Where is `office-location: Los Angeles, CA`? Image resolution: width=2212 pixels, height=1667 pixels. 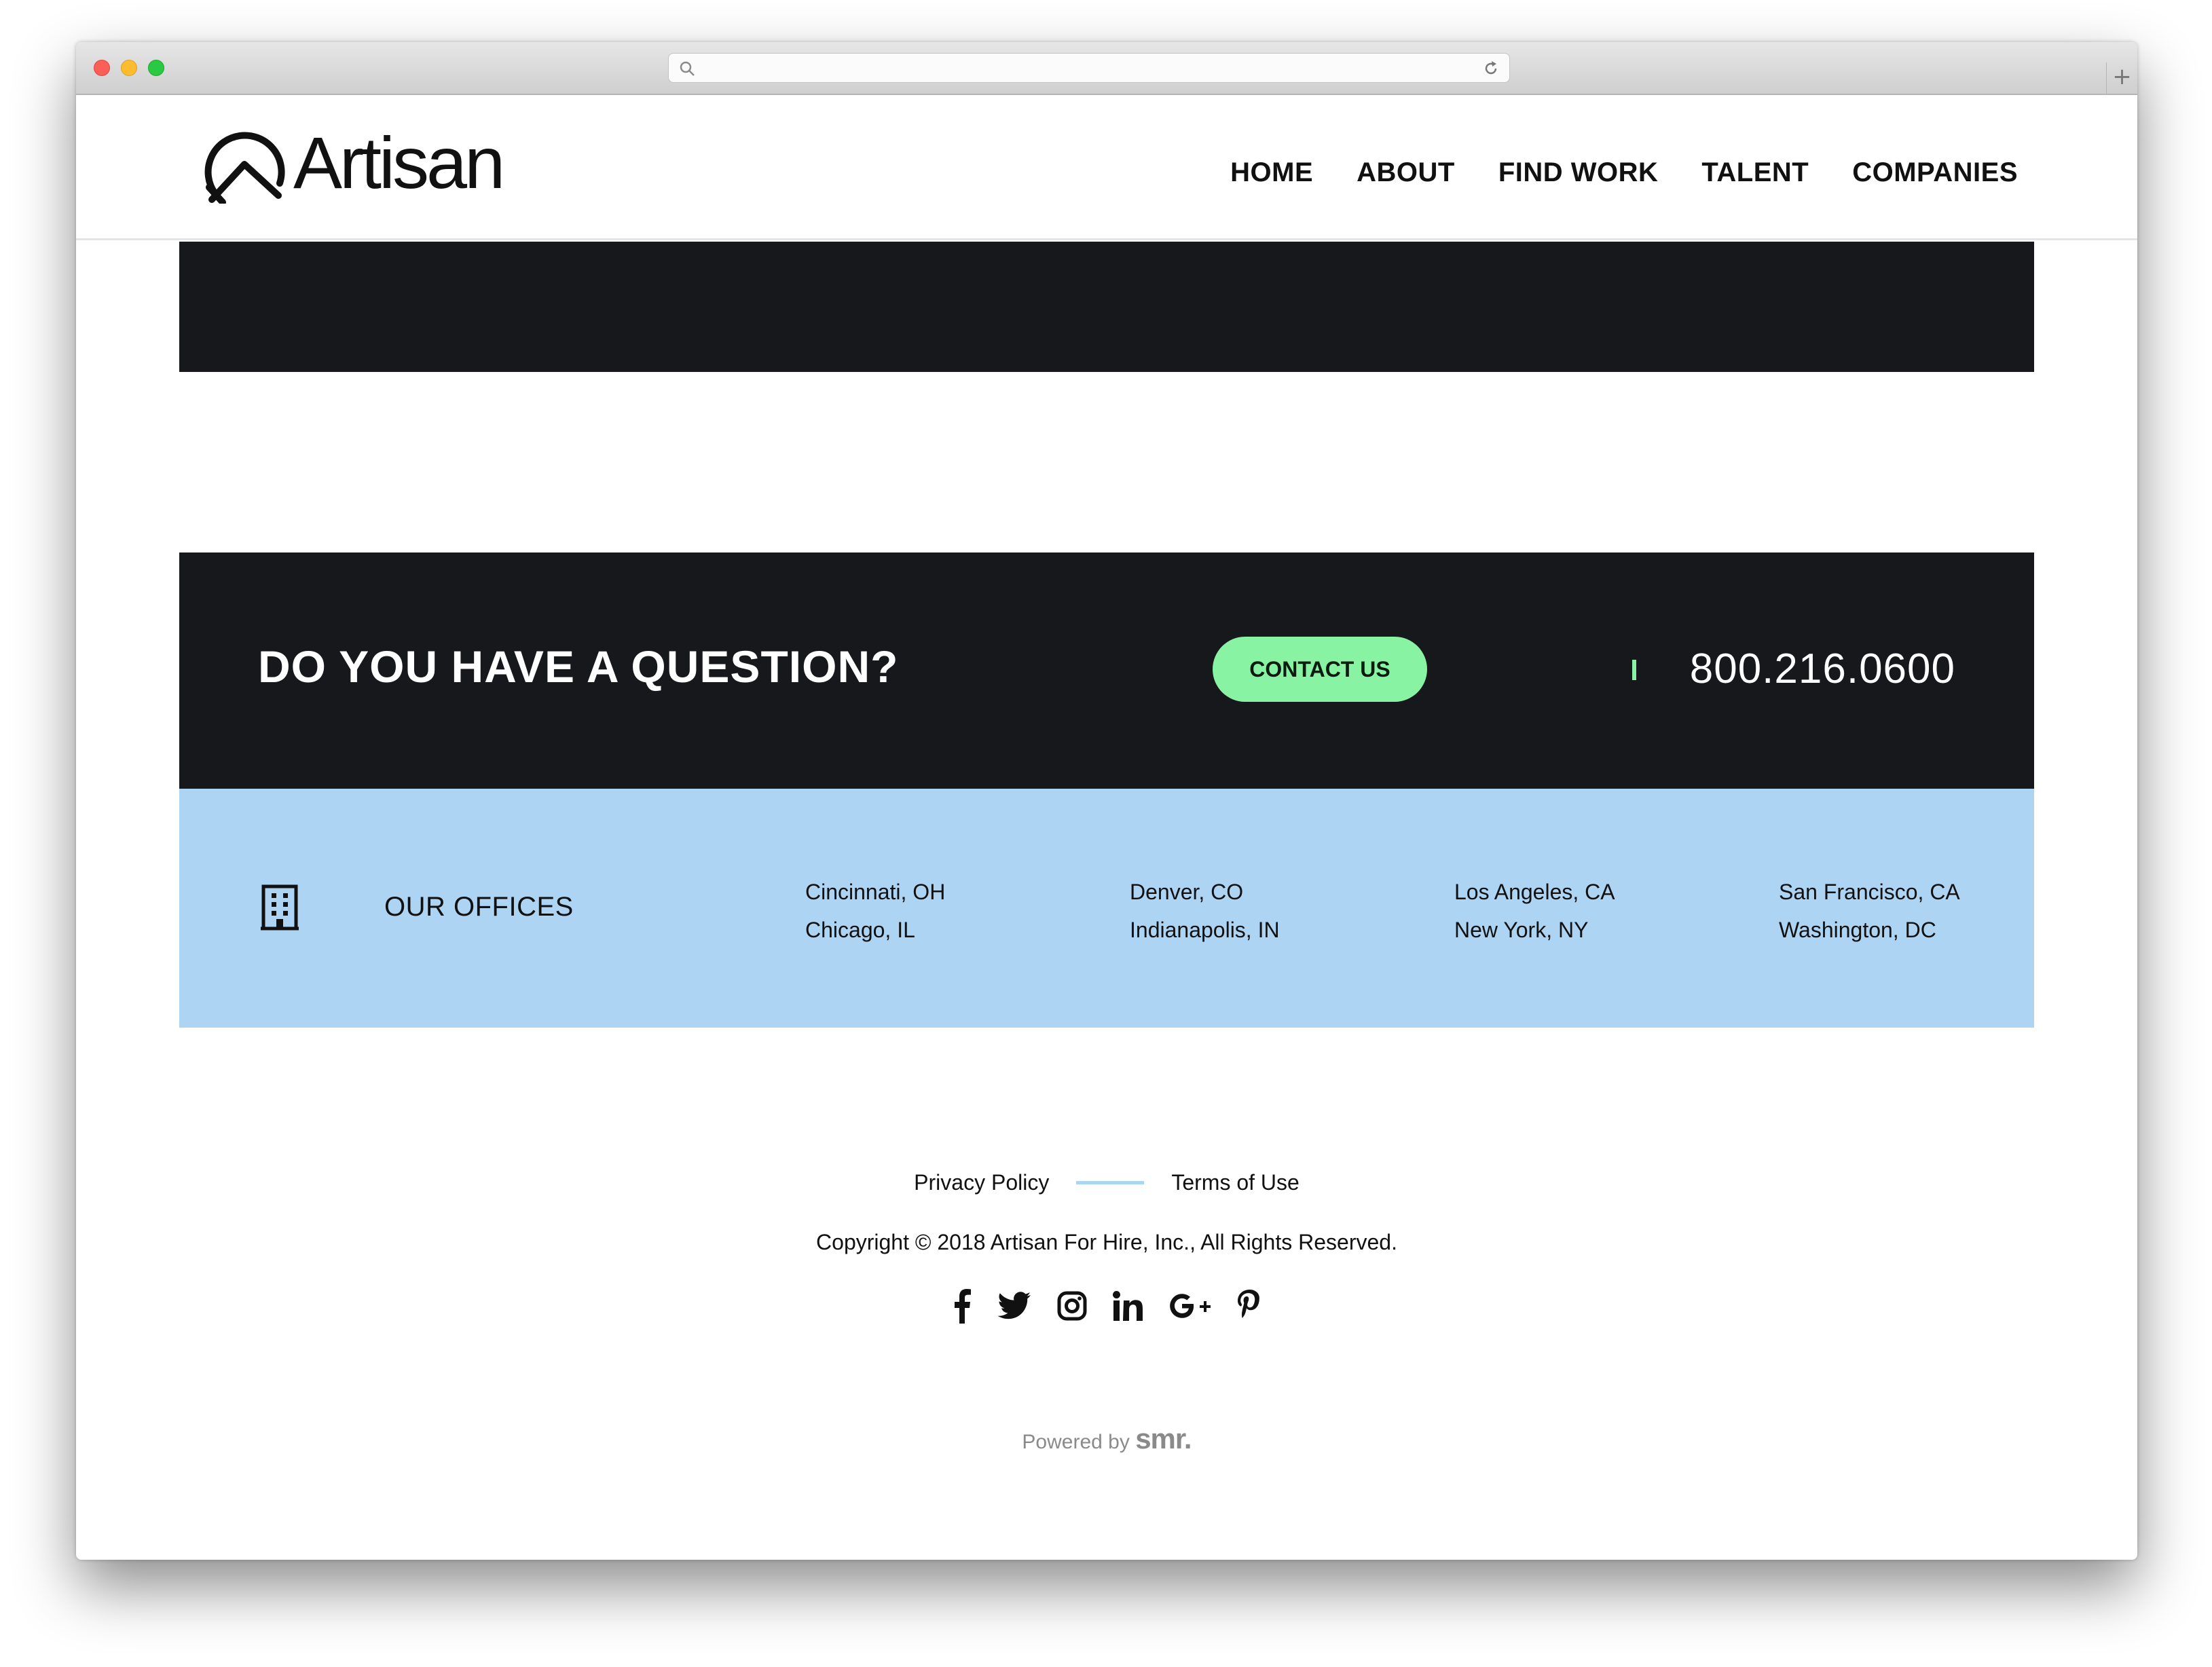
office-location: Los Angeles, CA is located at coordinates (1535, 892).